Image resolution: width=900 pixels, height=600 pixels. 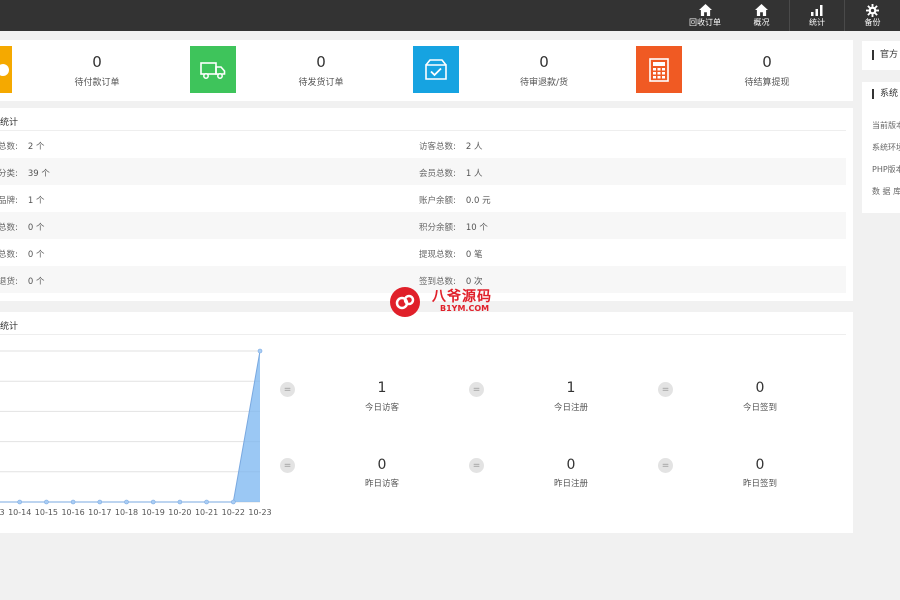 What do you see at coordinates (872, 22) in the screenshot?
I see `nav-label: 备份` at bounding box center [872, 22].